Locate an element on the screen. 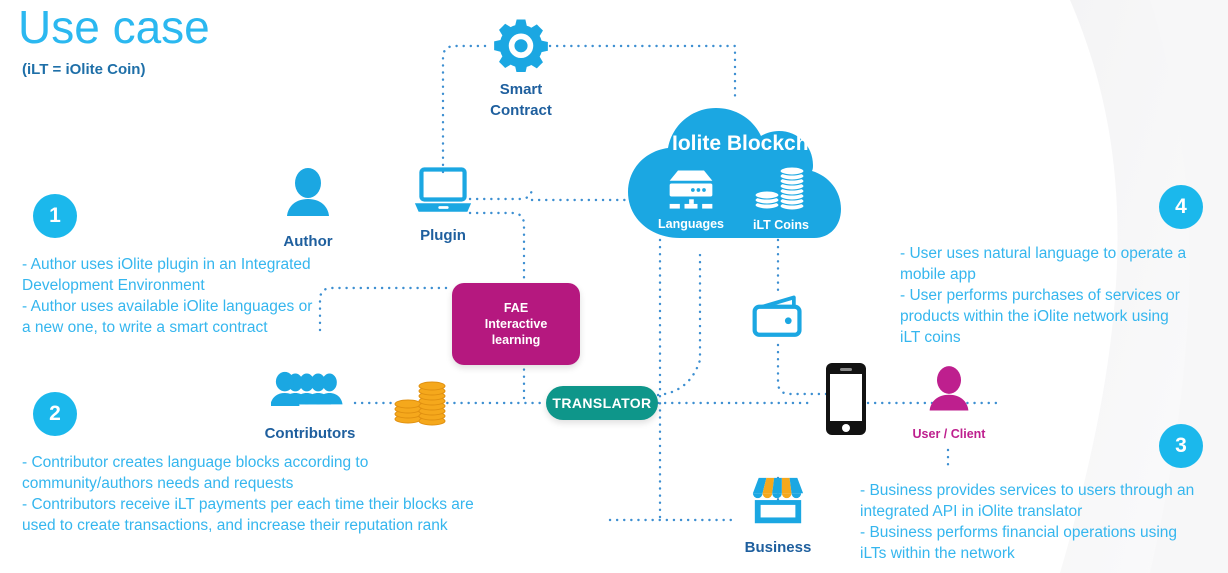 Image resolution: width=1228 pixels, height=573 pixels. node-author: Author is located at coordinates (308, 209).